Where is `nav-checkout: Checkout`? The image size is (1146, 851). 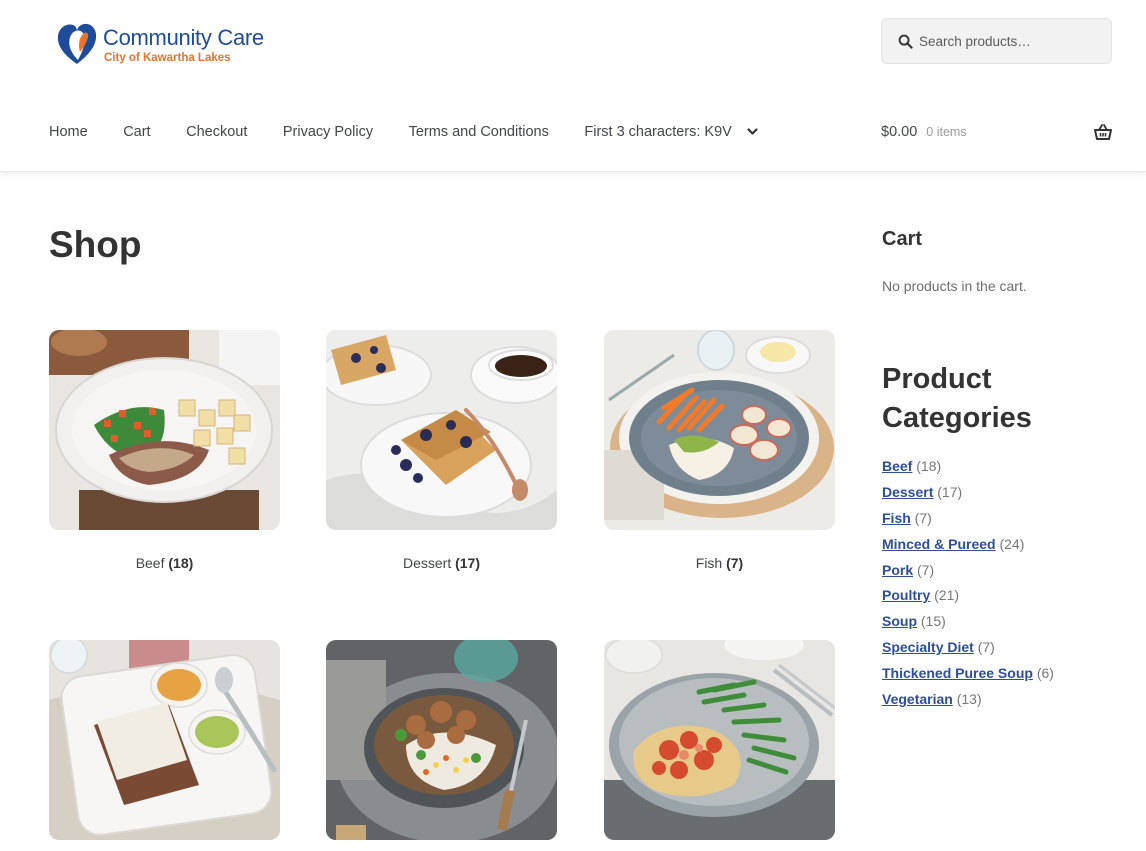
nav-checkout: Checkout is located at coordinates (216, 132).